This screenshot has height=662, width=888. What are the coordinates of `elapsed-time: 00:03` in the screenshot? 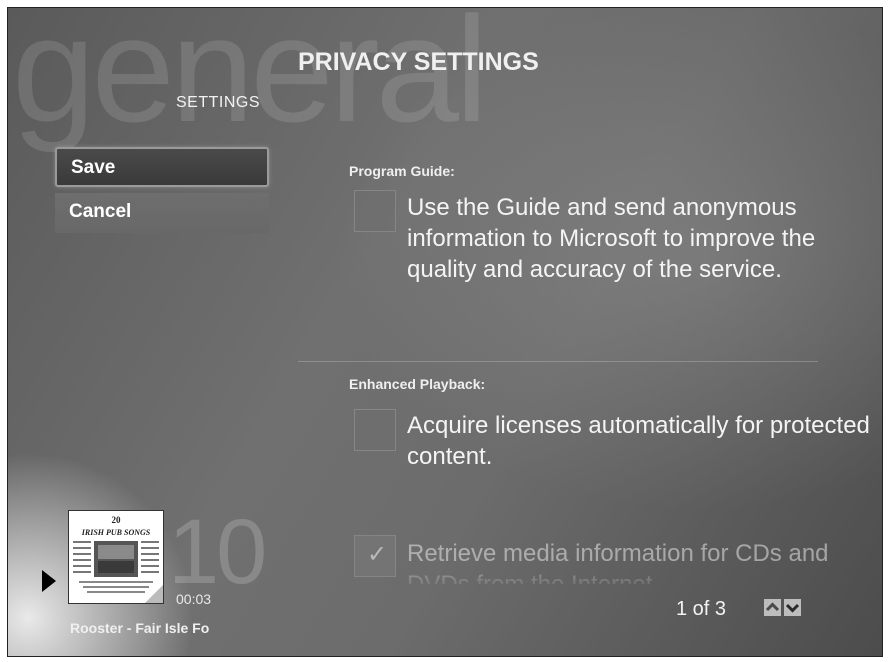 It's located at (194, 599).